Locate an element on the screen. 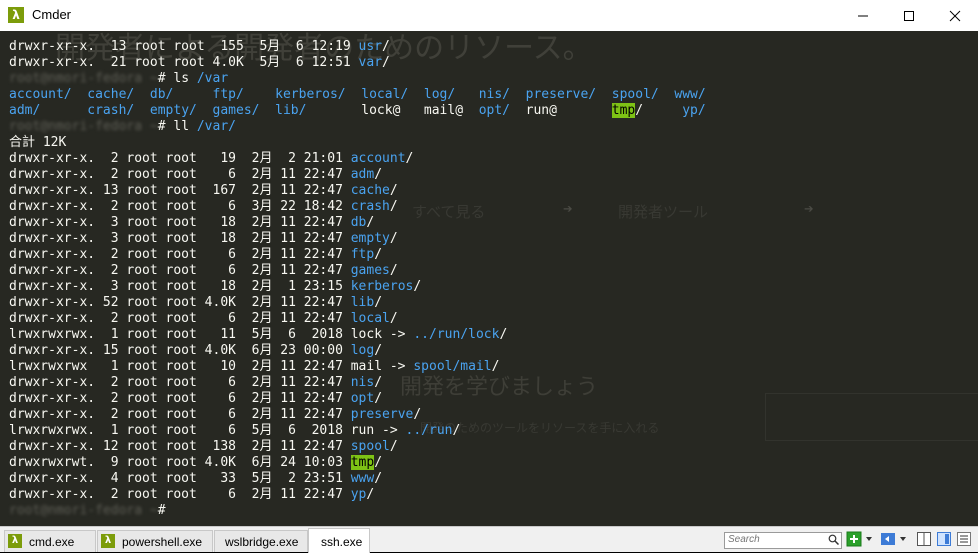 Image resolution: width=978 pixels, height=553 pixels. terminal-text: drwxr-xr-x. 3 root root 18 2月 11 22:47 is located at coordinates (180, 222).